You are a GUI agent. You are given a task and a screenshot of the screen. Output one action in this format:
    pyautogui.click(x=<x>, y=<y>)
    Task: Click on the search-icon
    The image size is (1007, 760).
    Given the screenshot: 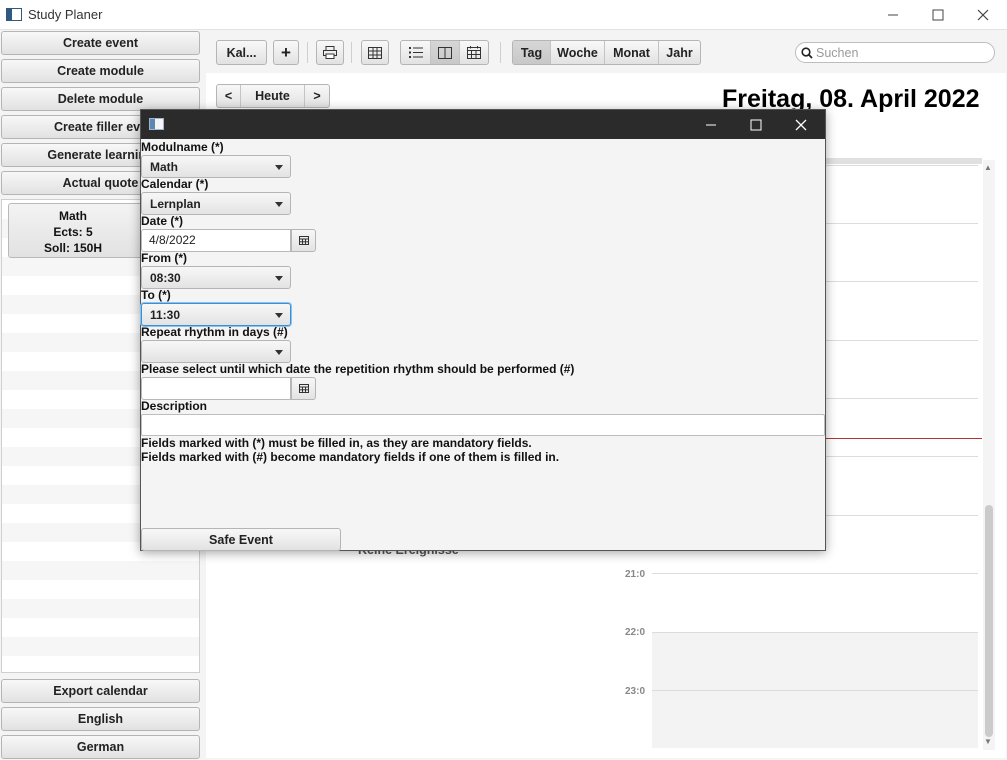 What is the action you would take?
    pyautogui.click(x=807, y=53)
    